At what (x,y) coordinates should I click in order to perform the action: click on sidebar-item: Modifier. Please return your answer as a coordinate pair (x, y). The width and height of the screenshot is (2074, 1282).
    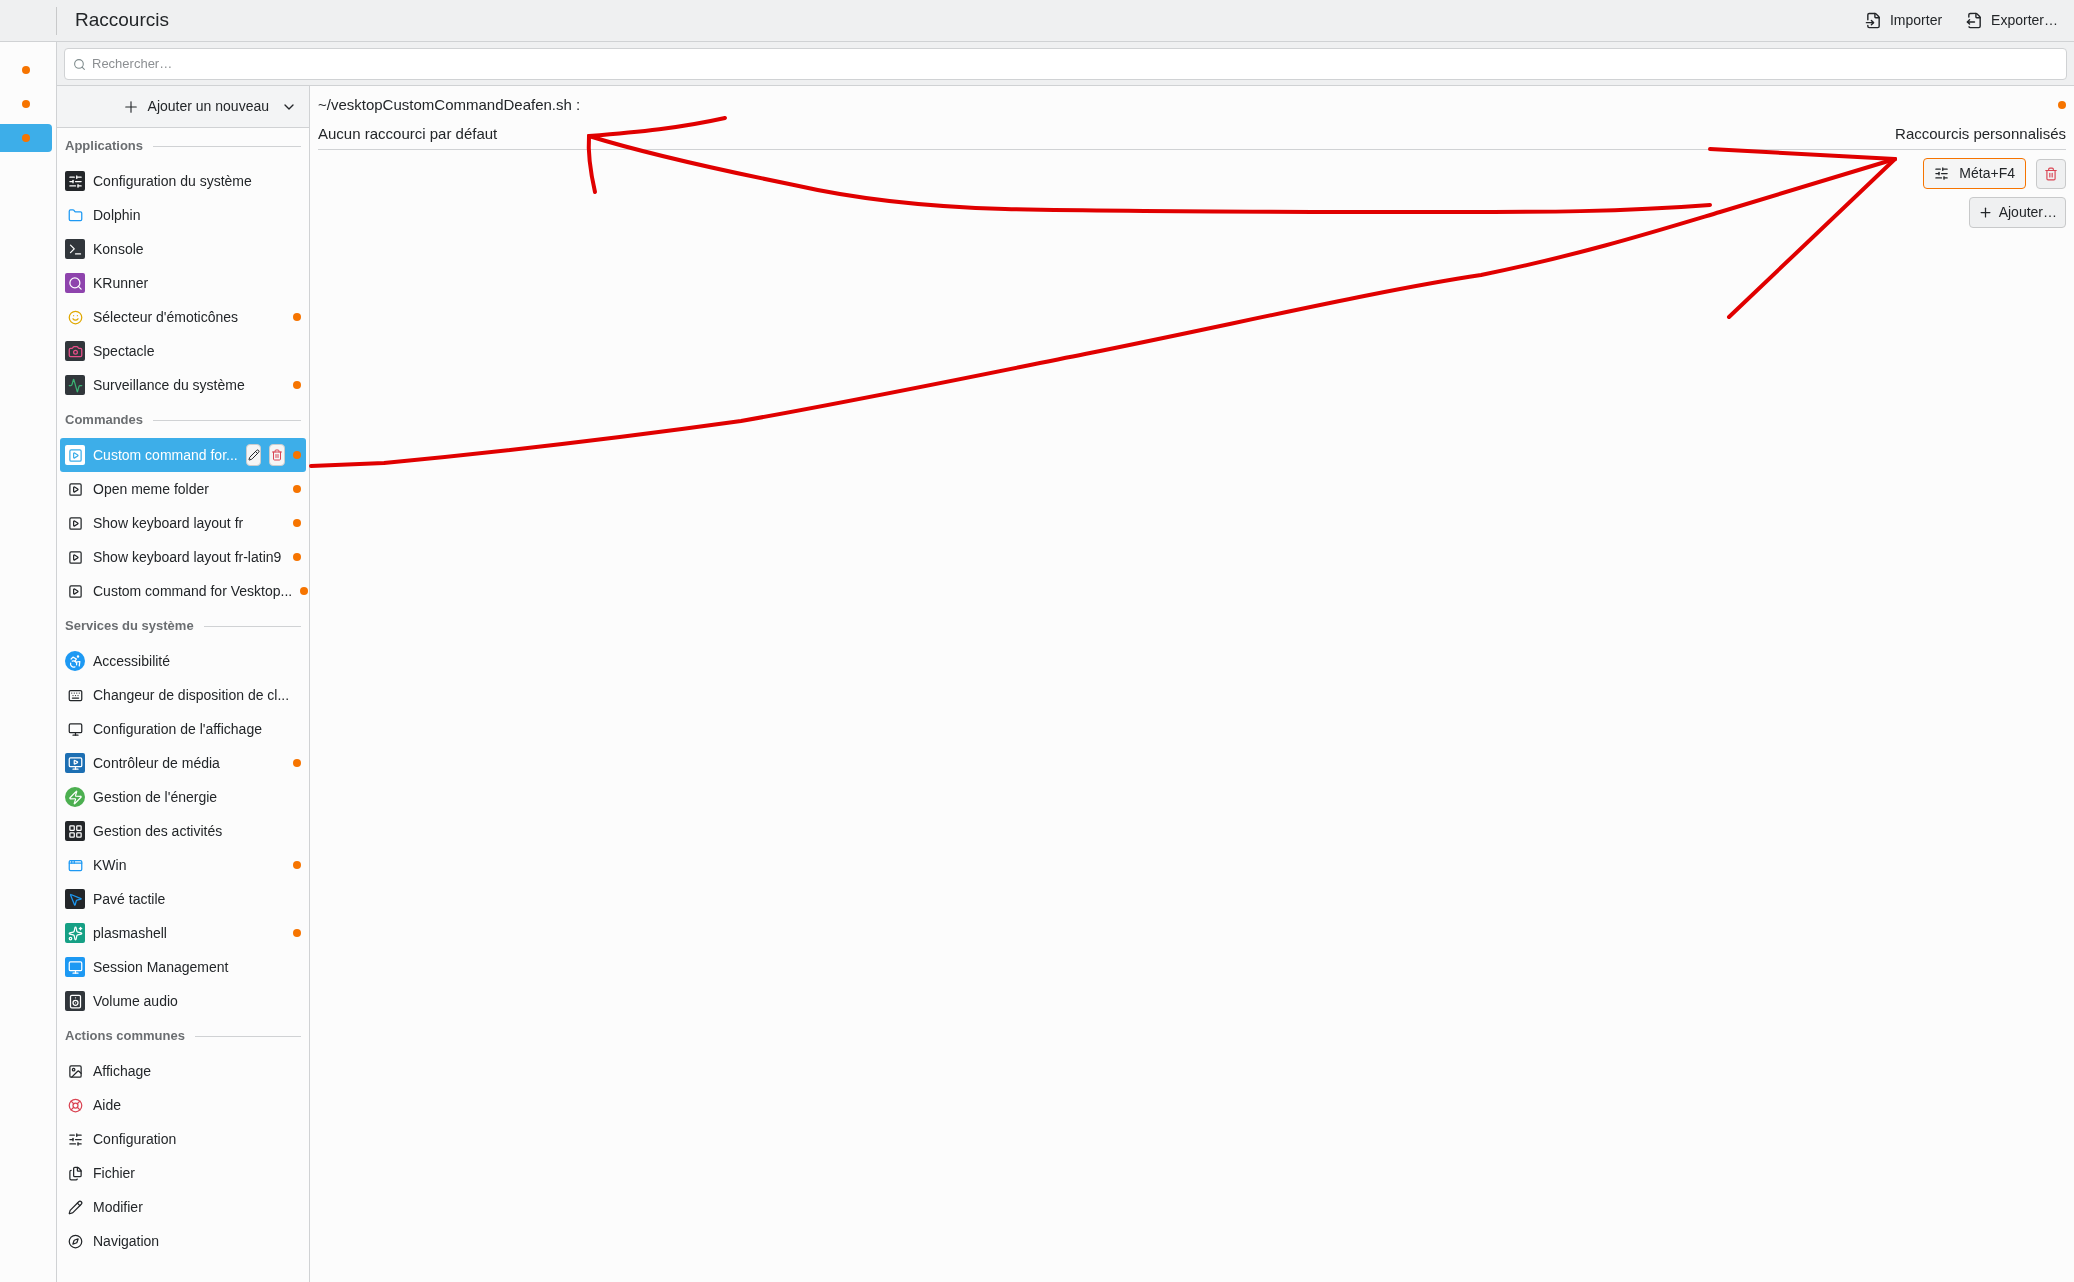
    Looking at the image, I should click on (183, 1207).